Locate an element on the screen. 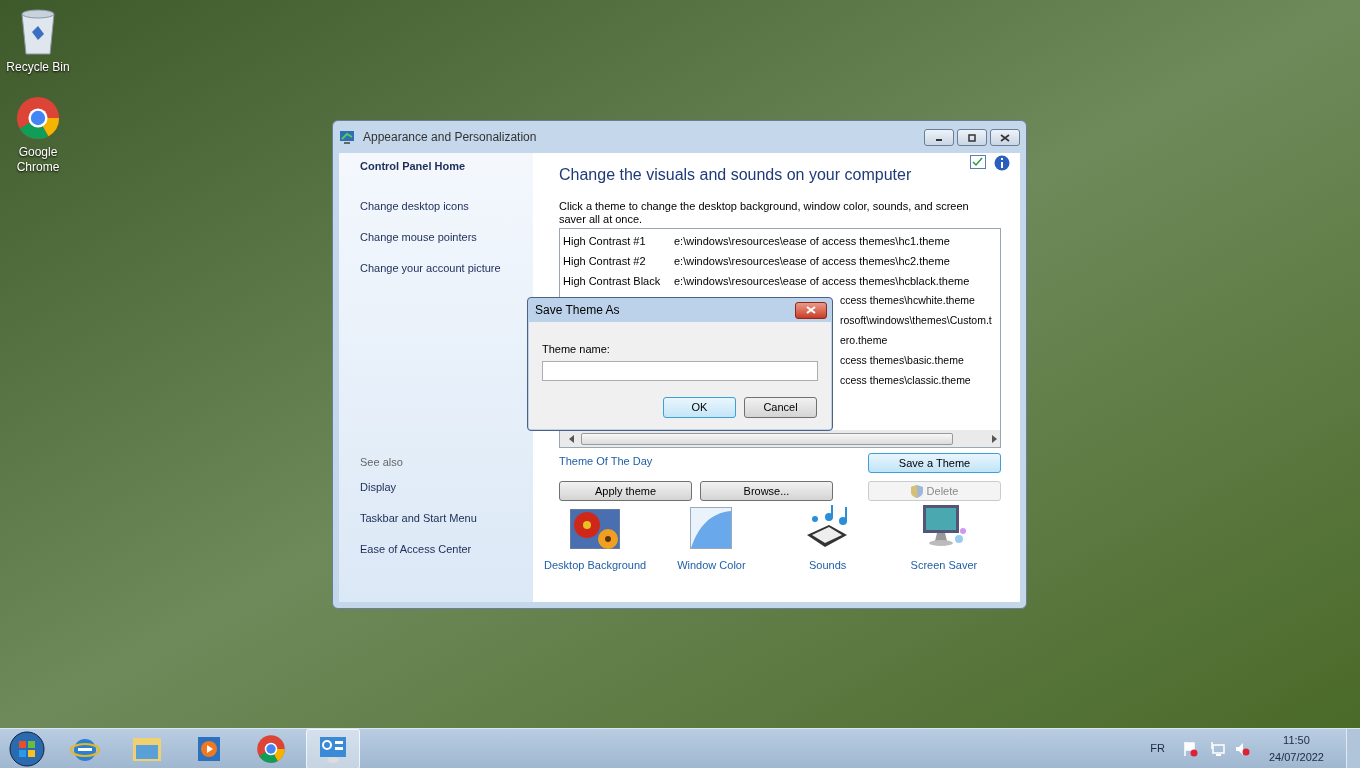  sidebar-link: Taskbar and Start Menu is located at coordinates (446, 525).